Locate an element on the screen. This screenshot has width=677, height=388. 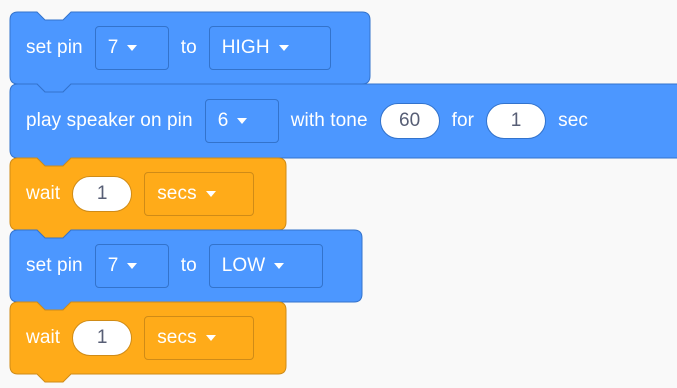
with-tone-label: with tone is located at coordinates (329, 120).